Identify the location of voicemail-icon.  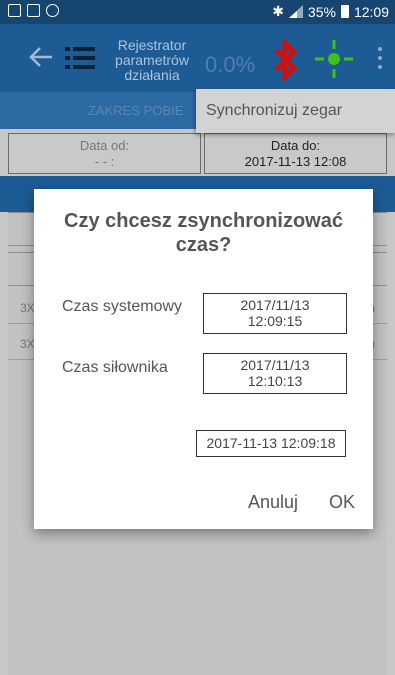
(33, 10).